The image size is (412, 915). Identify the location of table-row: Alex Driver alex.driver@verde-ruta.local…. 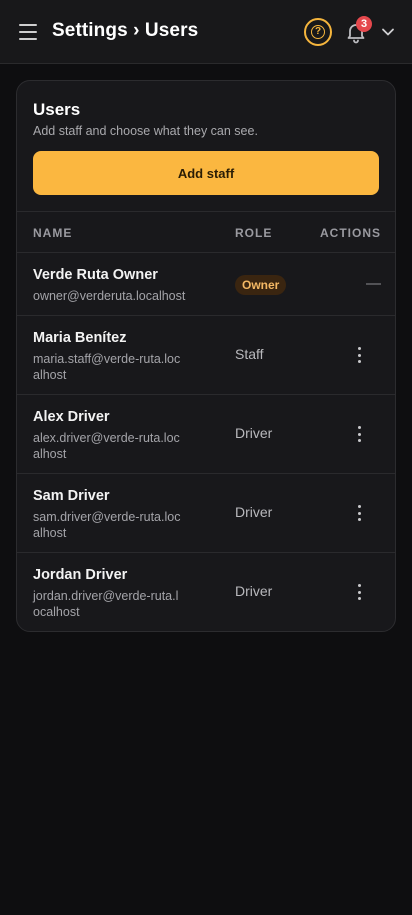
(206, 434).